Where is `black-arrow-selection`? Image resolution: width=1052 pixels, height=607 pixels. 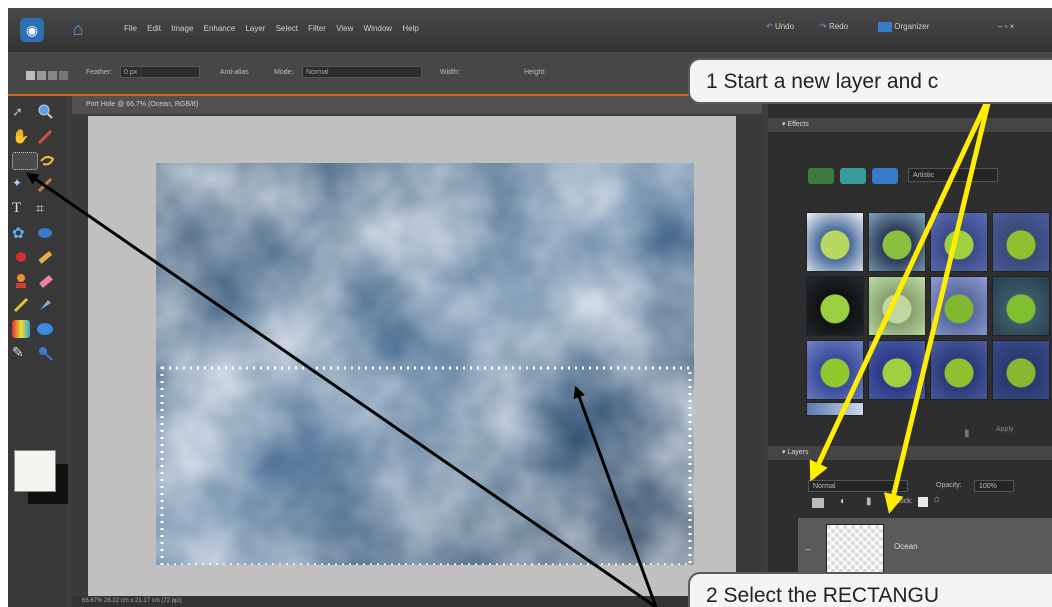
black-arrow-selection is located at coordinates (615, 496).